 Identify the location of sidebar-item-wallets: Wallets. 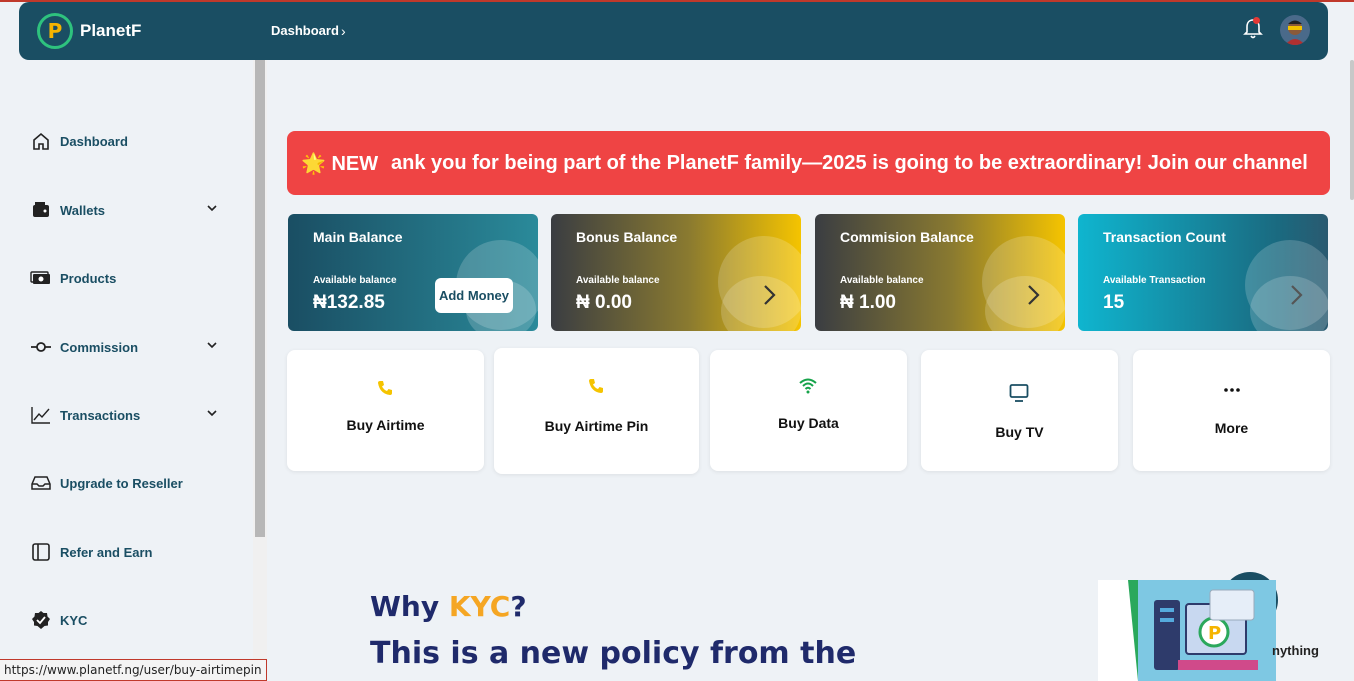
(130, 210).